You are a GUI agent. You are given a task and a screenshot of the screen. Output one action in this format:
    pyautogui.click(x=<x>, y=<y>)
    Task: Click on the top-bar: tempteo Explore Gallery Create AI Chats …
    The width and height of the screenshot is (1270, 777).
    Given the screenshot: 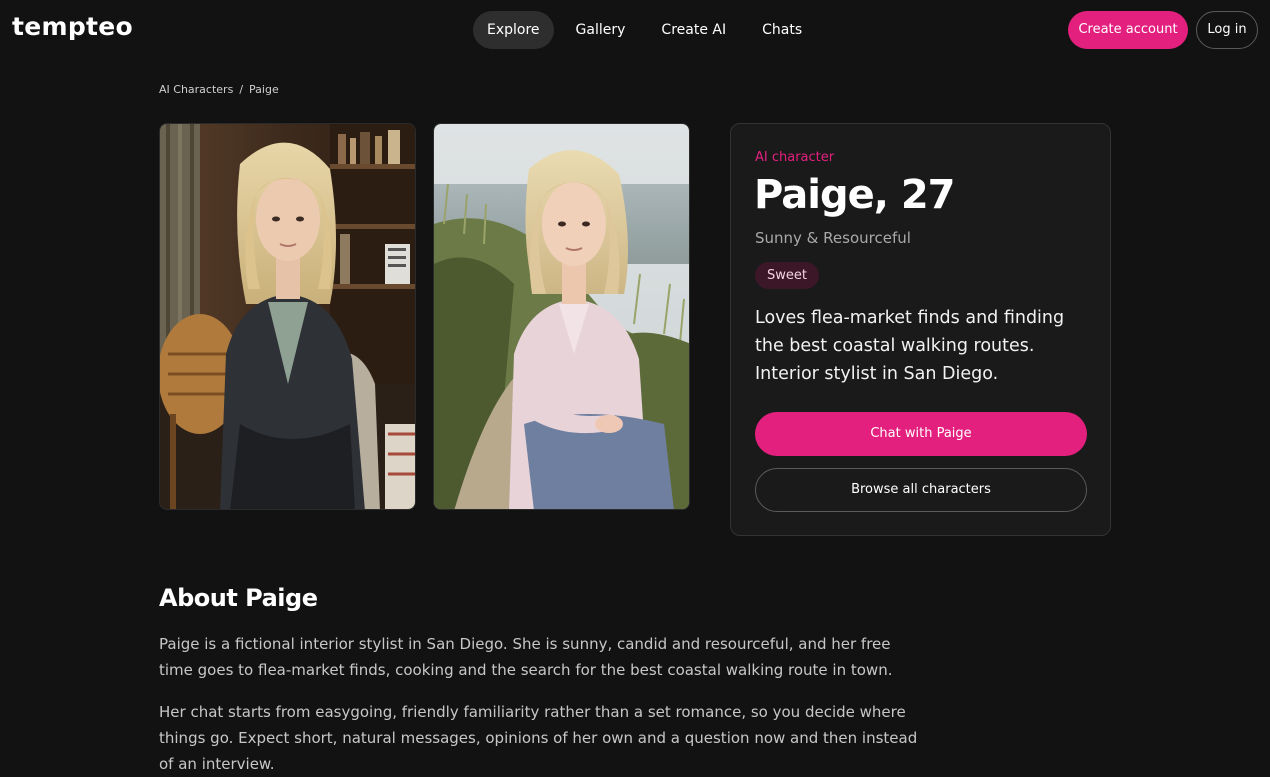 What is the action you would take?
    pyautogui.click(x=635, y=30)
    